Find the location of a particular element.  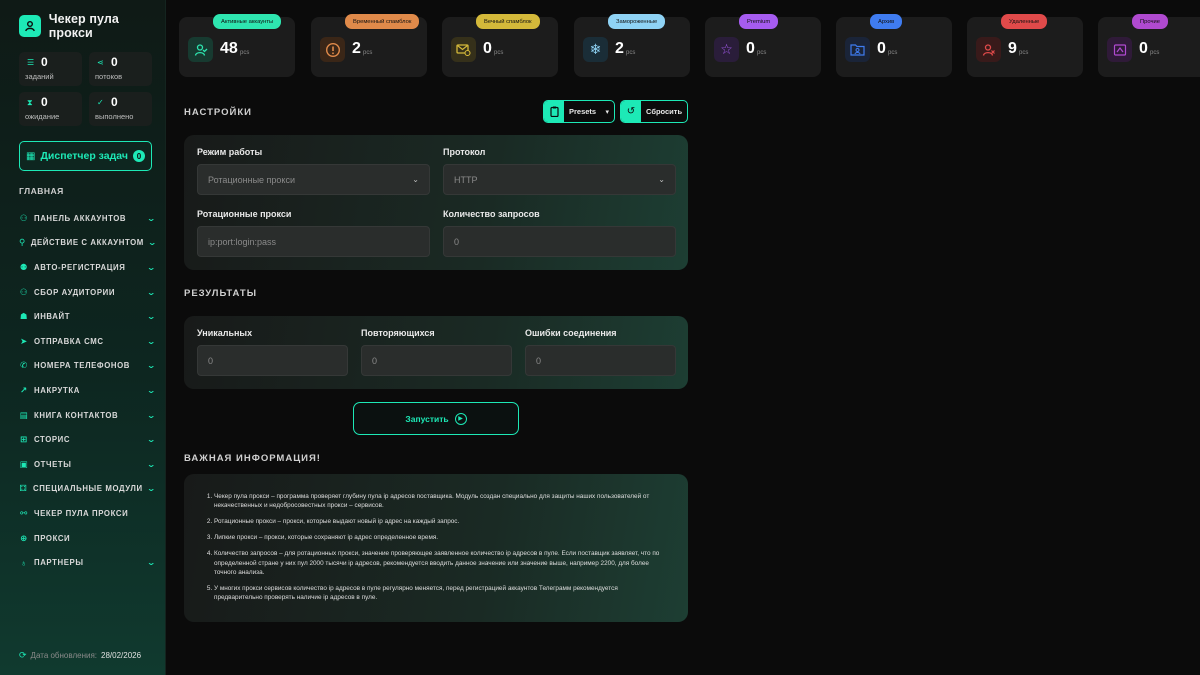

sidebar-item-special-modules: ⚃ СПЕЦИАЛЬНЫЕ МОДУЛИ ⌄ is located at coordinates (87, 489).